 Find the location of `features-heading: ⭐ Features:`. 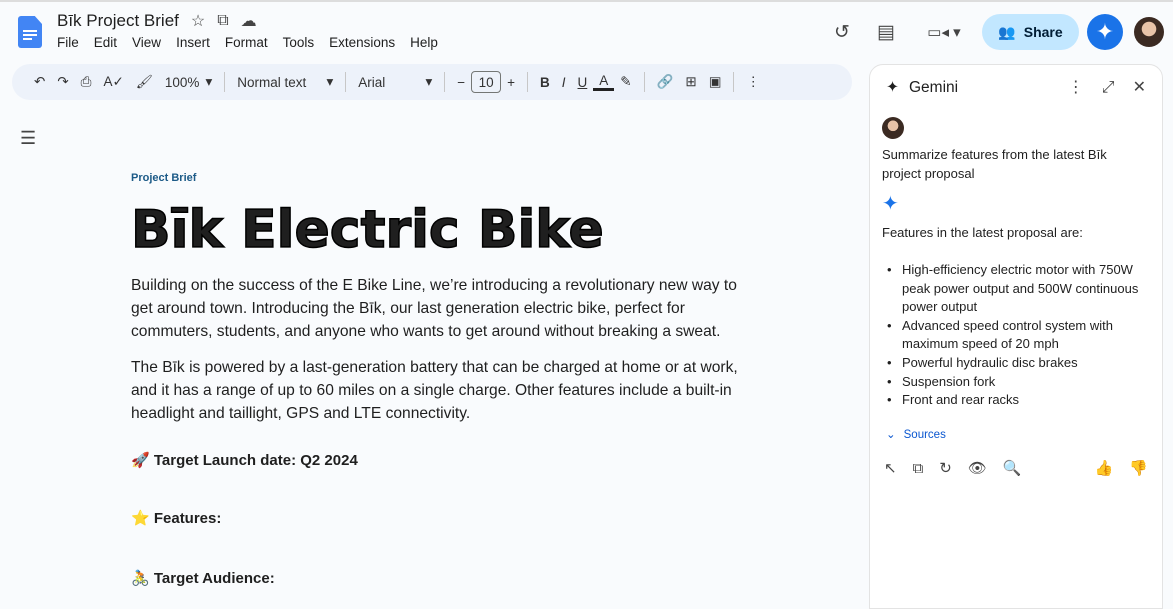

features-heading: ⭐ Features: is located at coordinates (176, 518).